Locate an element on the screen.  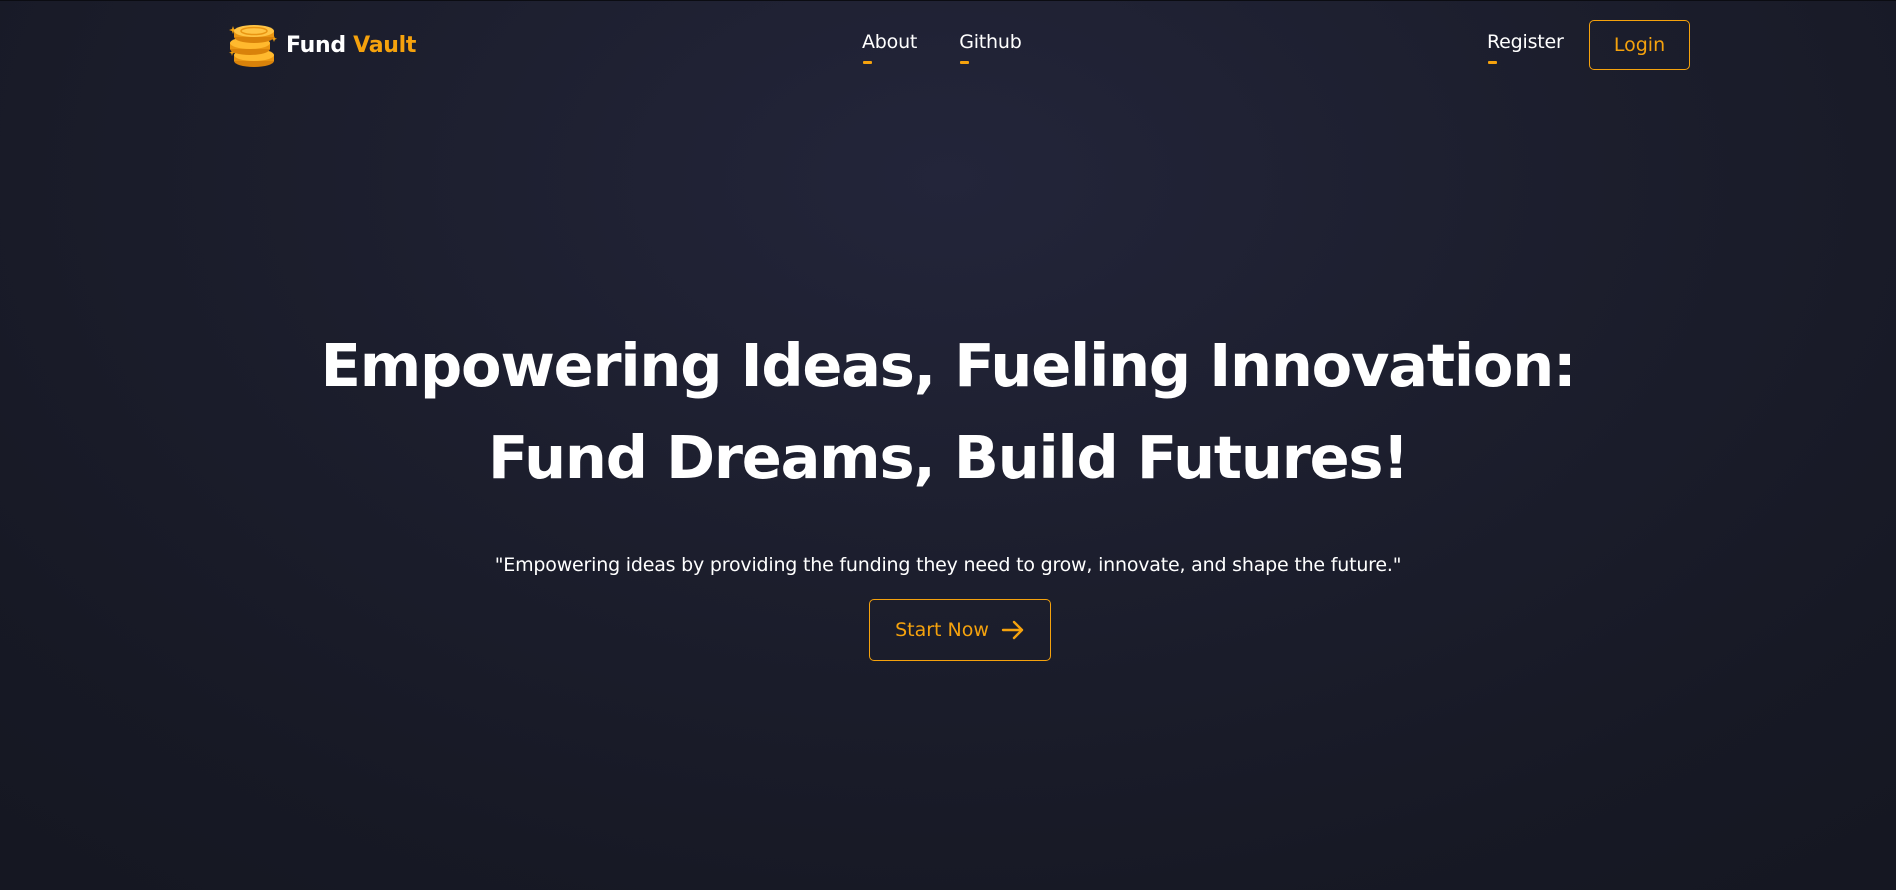
brand-logo: Fund Vault is located at coordinates (322, 45).